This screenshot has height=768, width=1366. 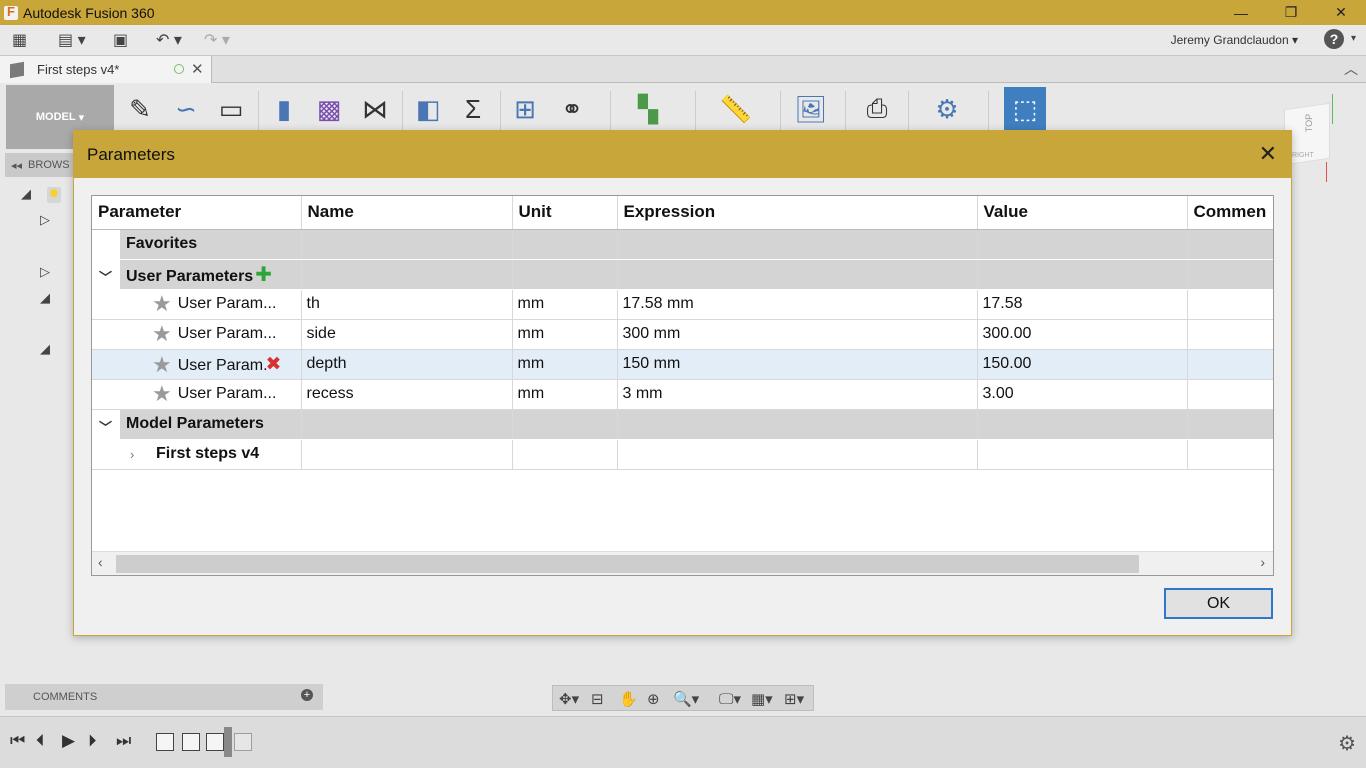 I want to click on step-forward-icon: ⏵, so click(x=92, y=741).